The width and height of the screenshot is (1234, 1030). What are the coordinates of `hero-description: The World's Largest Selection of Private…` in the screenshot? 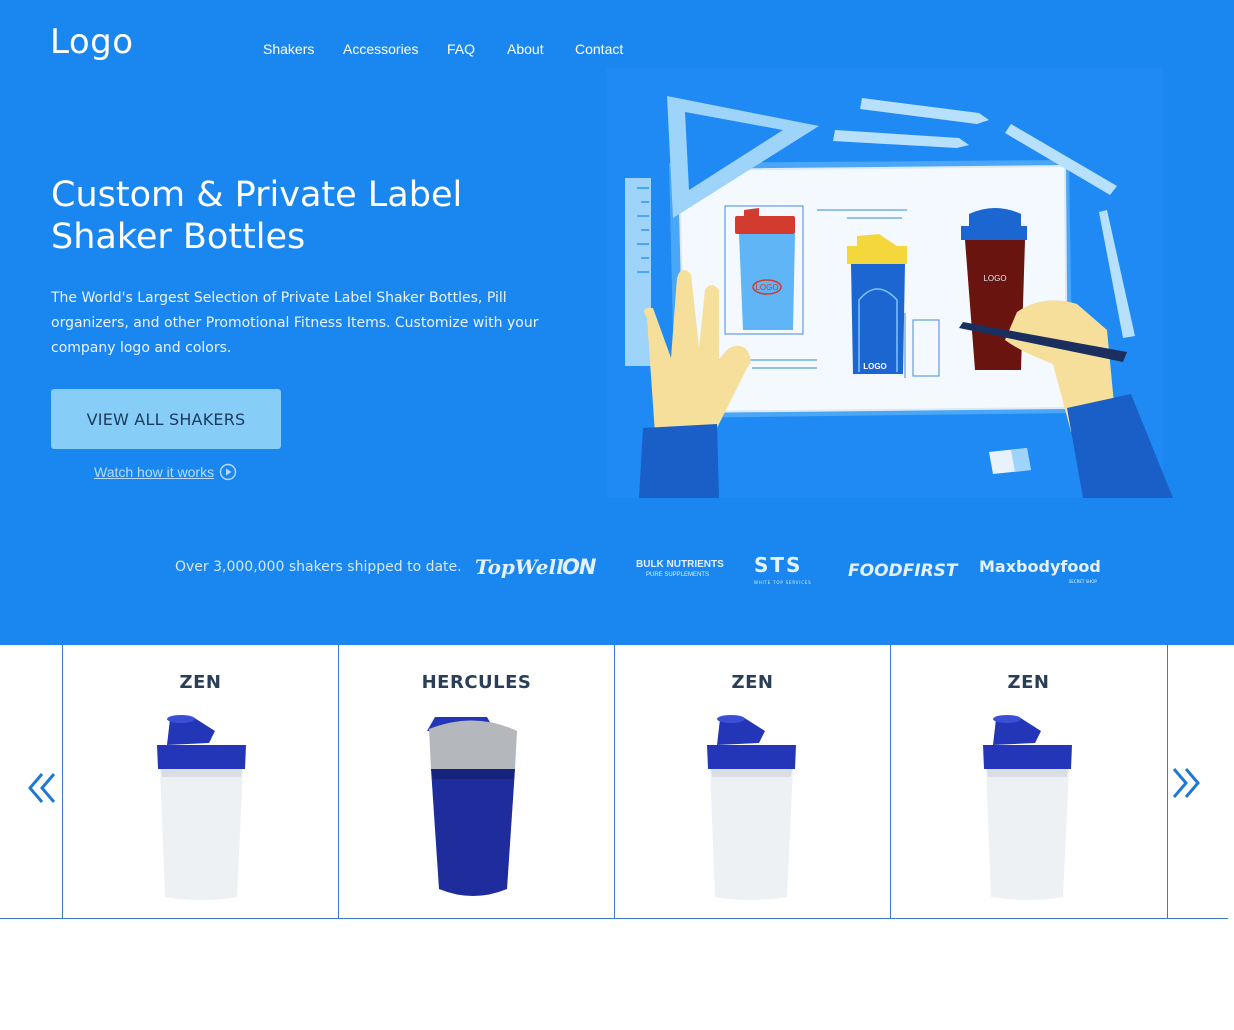 It's located at (295, 323).